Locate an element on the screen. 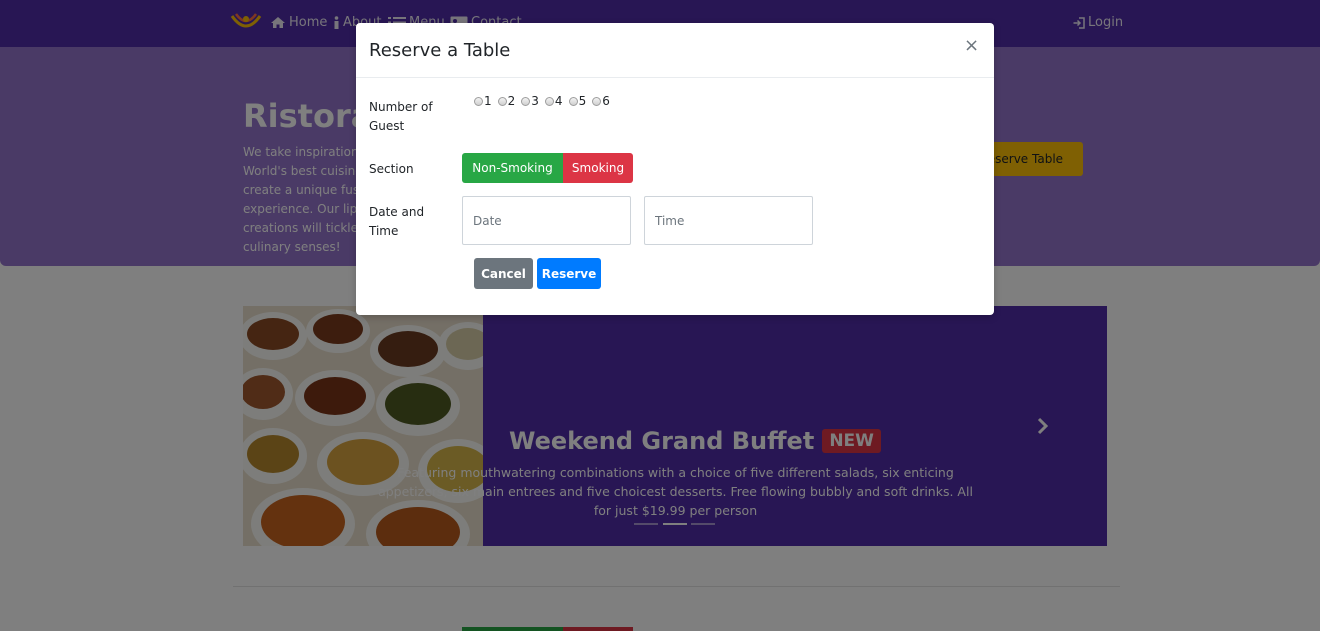 The height and width of the screenshot is (631, 1320). close-icon: × is located at coordinates (971, 46).